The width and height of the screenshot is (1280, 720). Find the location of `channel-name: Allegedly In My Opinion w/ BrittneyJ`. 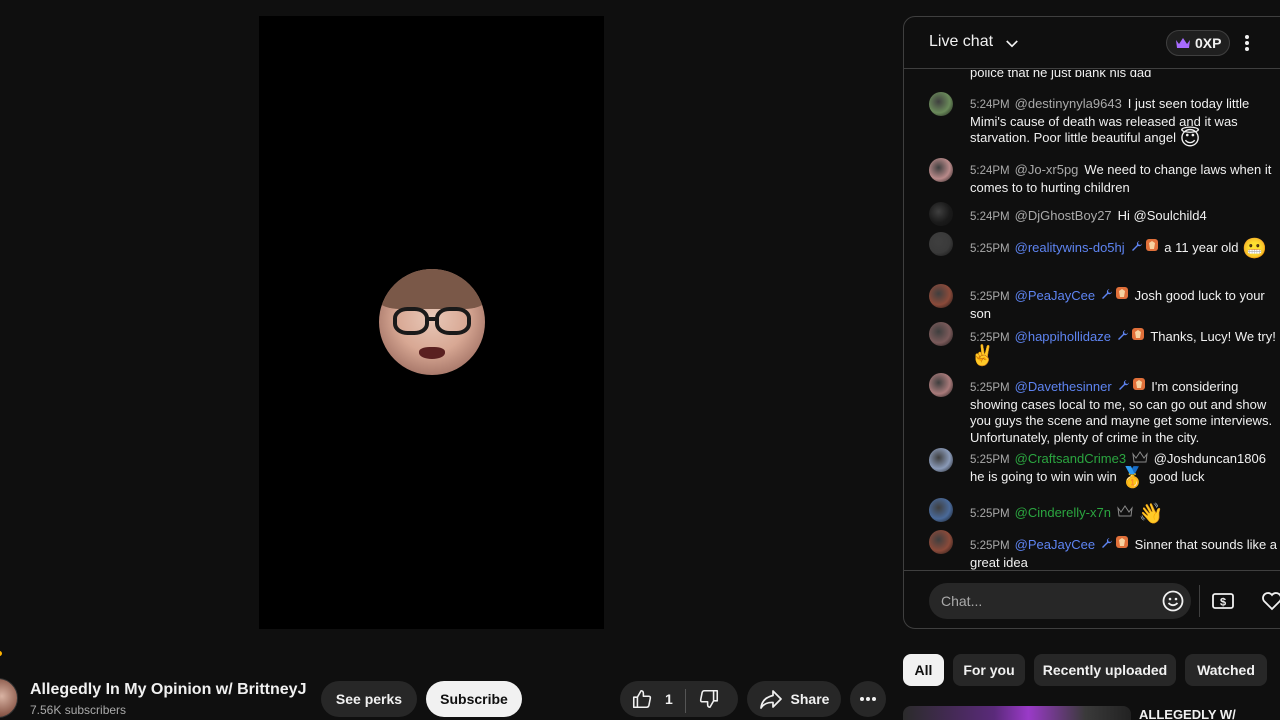

channel-name: Allegedly In My Opinion w/ BrittneyJ is located at coordinates (168, 690).